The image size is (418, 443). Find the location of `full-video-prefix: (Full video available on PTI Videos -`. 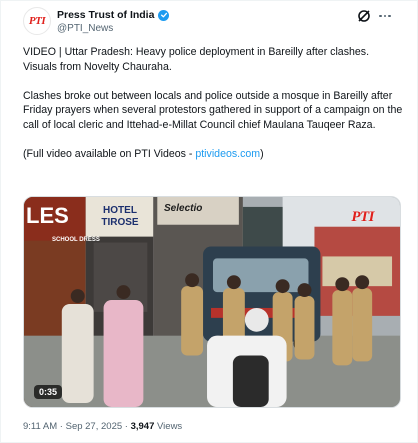

full-video-prefix: (Full video available on PTI Videos - is located at coordinates (109, 153).